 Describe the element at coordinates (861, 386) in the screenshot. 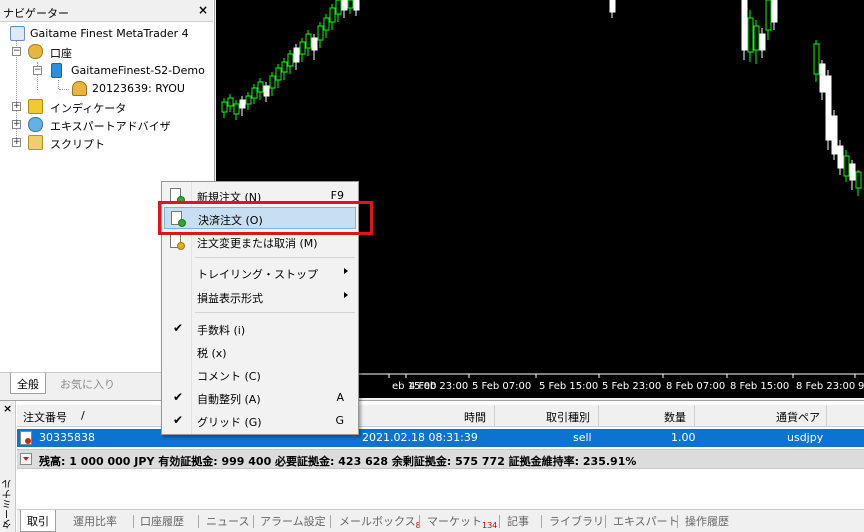

I see `time-tick-label: 9` at that location.